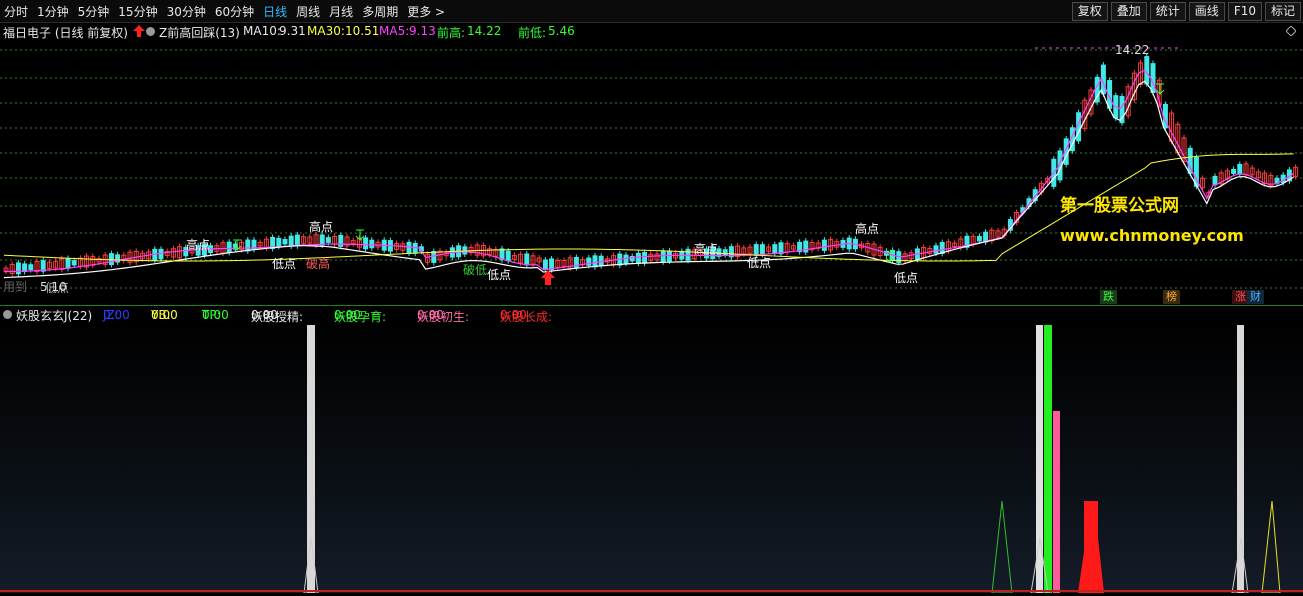 Image resolution: width=1303 pixels, height=596 pixels. I want to click on break-low-label: 破低, so click(475, 270).